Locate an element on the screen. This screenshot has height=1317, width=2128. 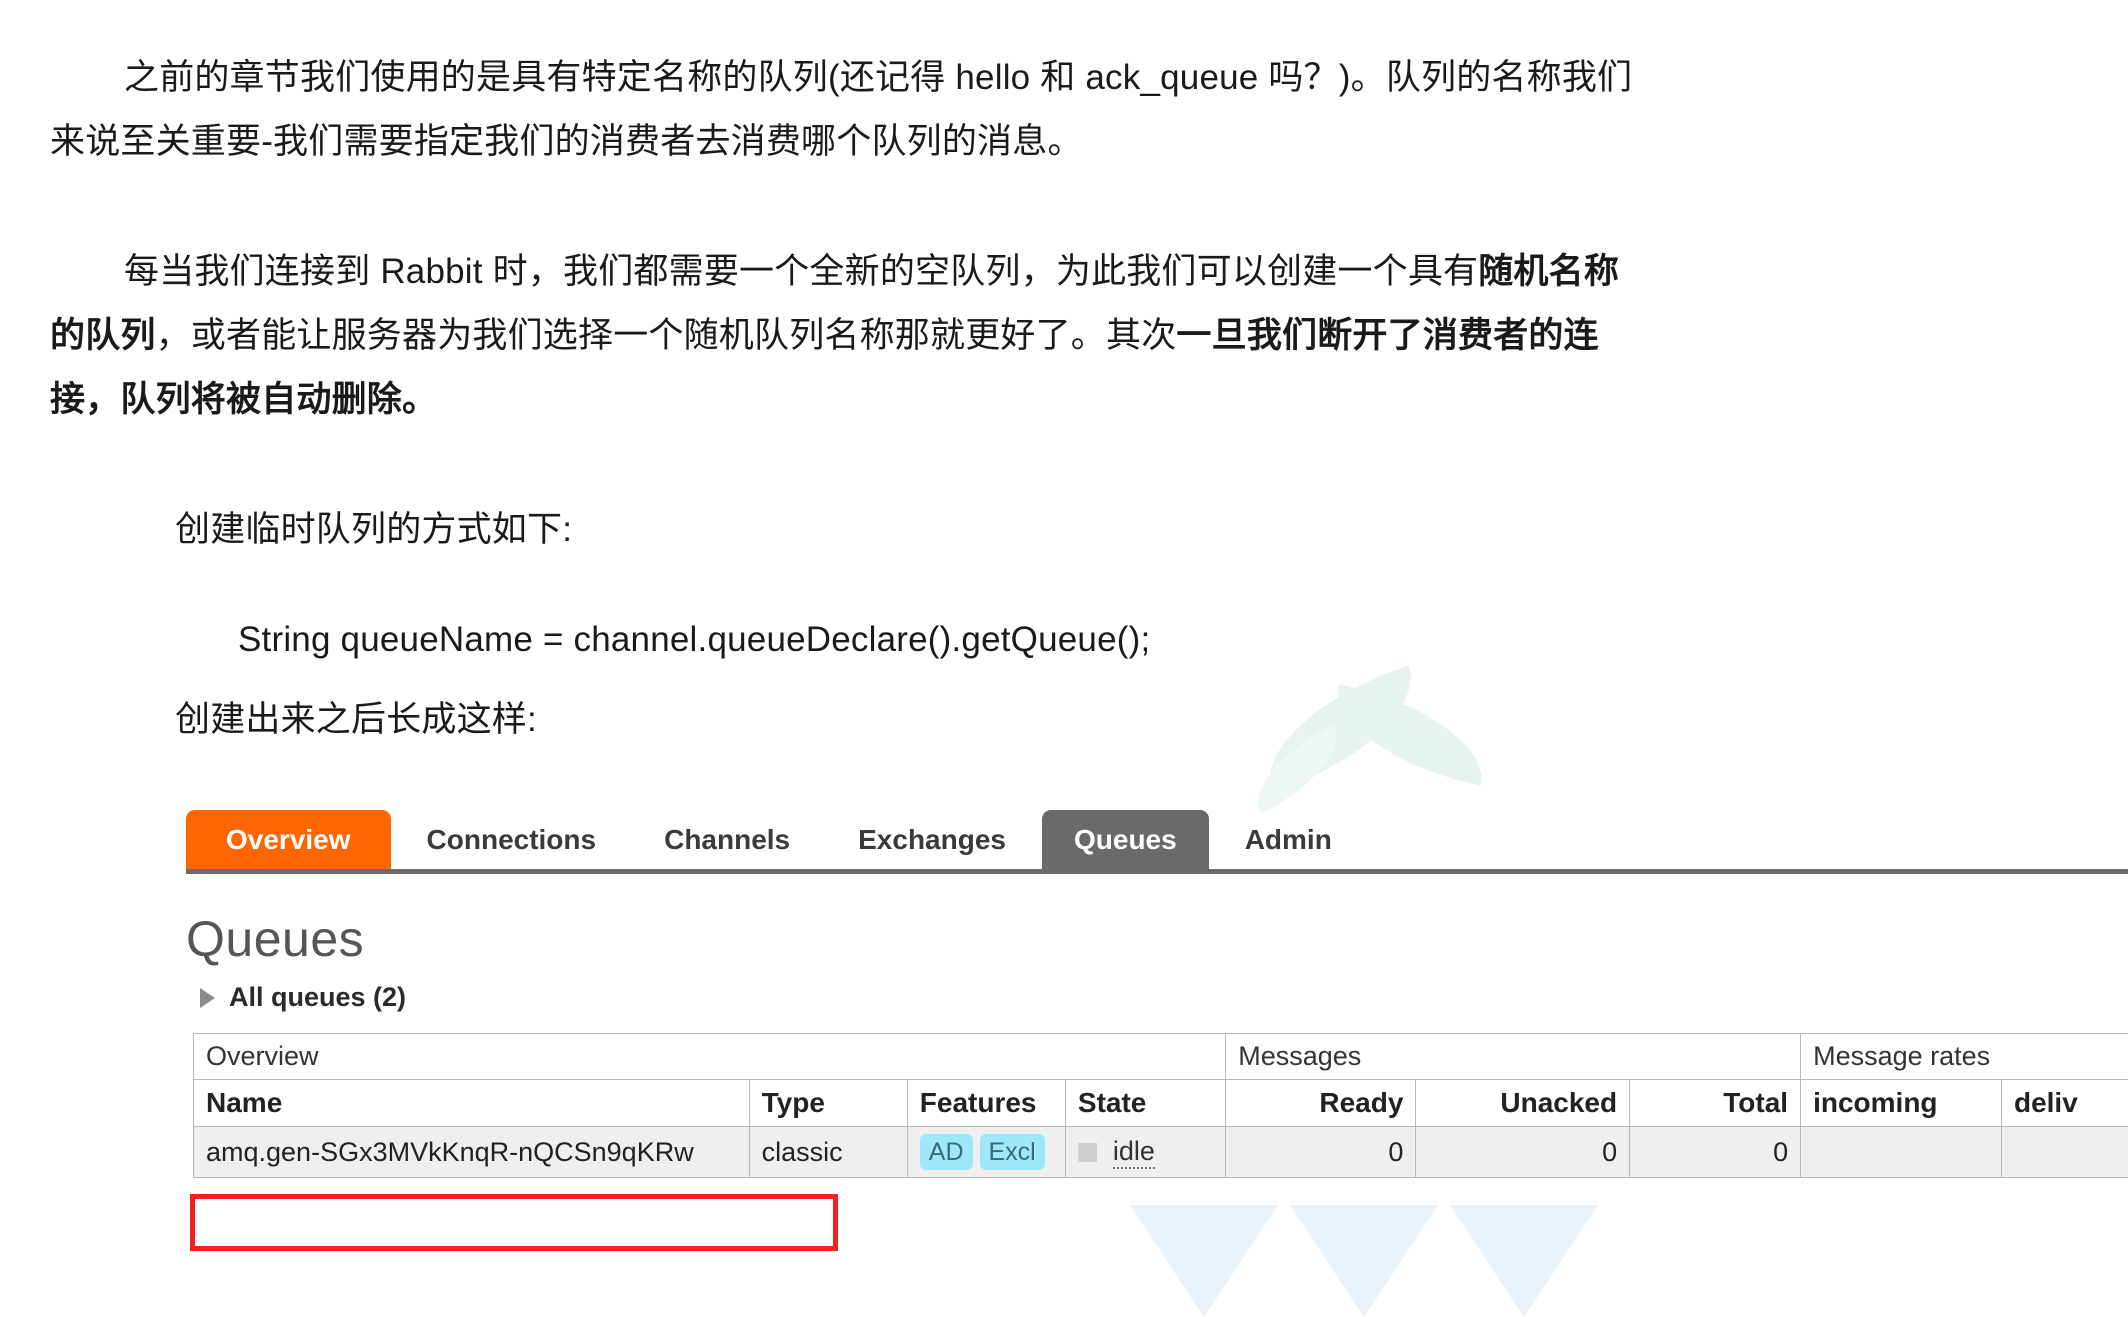
group-header-message-rates: Message rates is located at coordinates (1964, 1057).